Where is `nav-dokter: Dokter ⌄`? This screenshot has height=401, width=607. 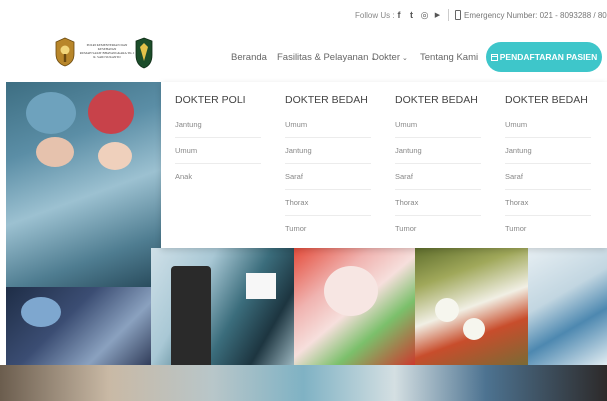 nav-dokter: Dokter ⌄ is located at coordinates (390, 57).